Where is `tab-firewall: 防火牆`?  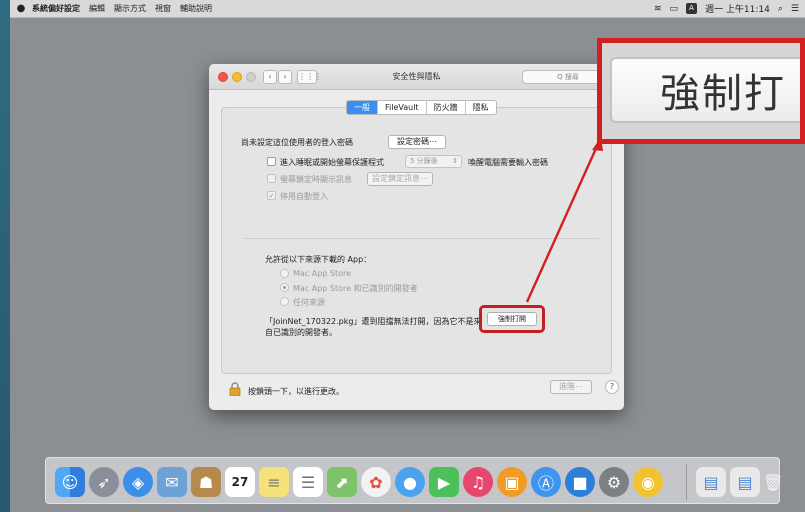
tab-firewall: 防火牆 is located at coordinates (446, 107).